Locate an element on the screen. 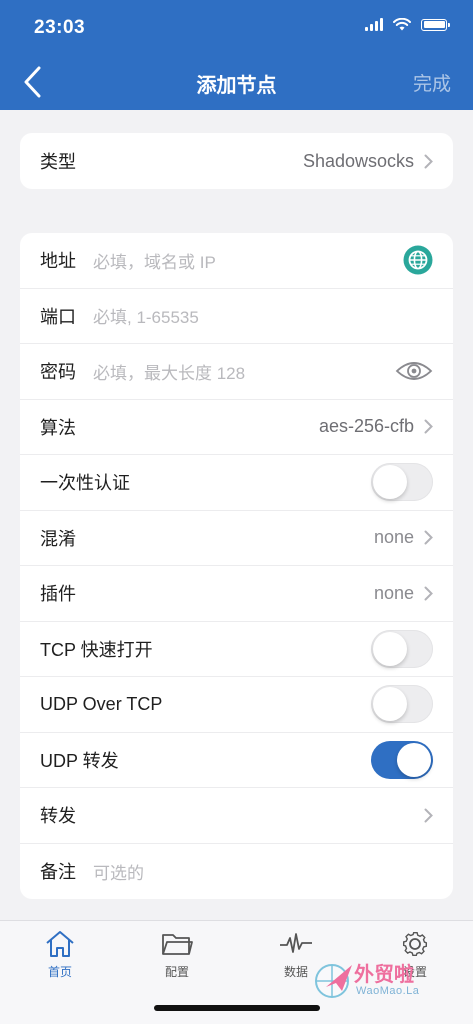 This screenshot has width=473, height=1024. battery-icon is located at coordinates (435, 24).